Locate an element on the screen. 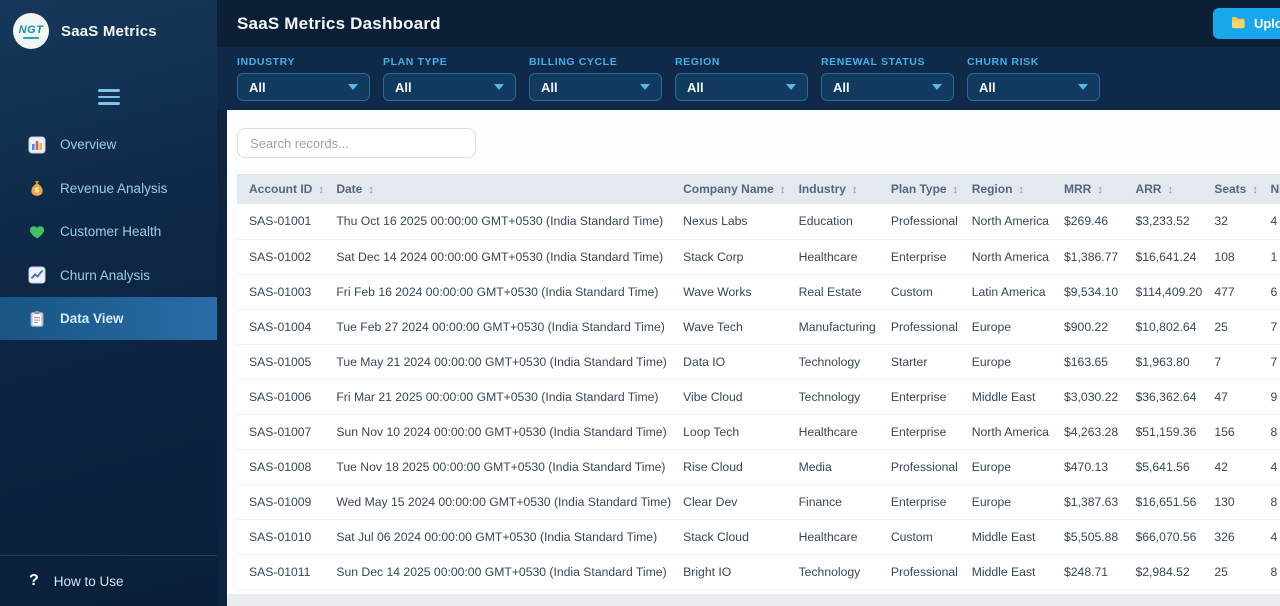 This screenshot has height=606, width=1280. cell-industry: Finance is located at coordinates (832, 502).